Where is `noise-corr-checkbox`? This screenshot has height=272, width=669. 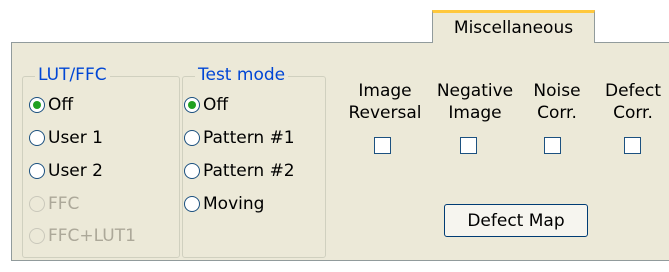 noise-corr-checkbox is located at coordinates (552, 145).